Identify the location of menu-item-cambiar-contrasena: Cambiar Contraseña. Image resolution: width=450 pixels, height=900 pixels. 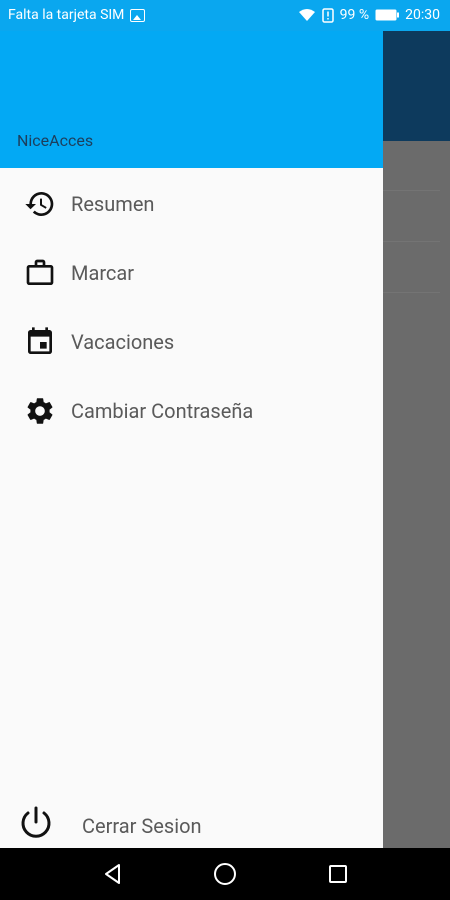
(191, 411).